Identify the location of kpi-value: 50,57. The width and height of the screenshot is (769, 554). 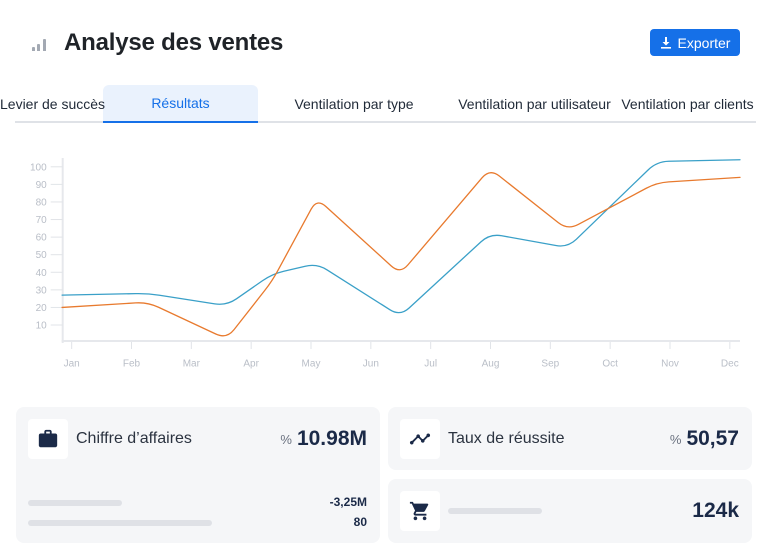
(712, 438).